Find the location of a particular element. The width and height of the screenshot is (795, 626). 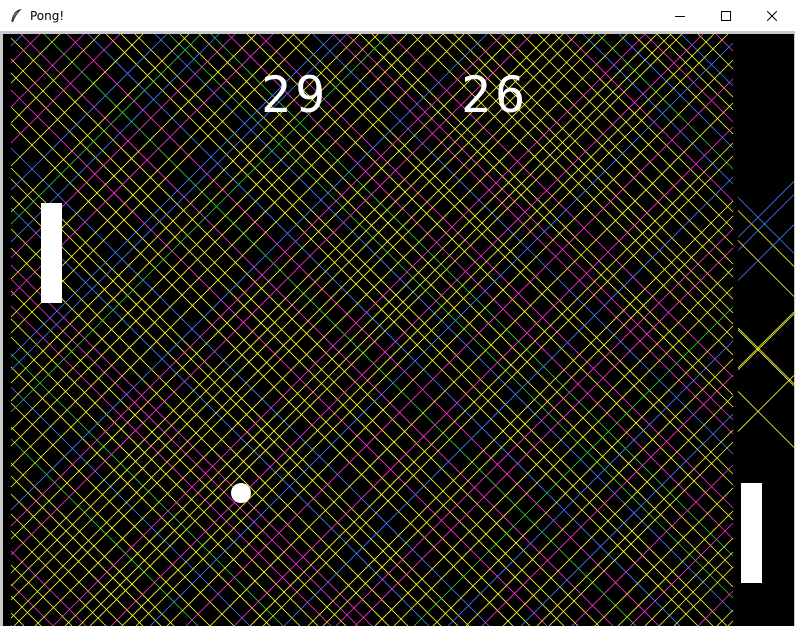

left-paddle is located at coordinates (51, 253).